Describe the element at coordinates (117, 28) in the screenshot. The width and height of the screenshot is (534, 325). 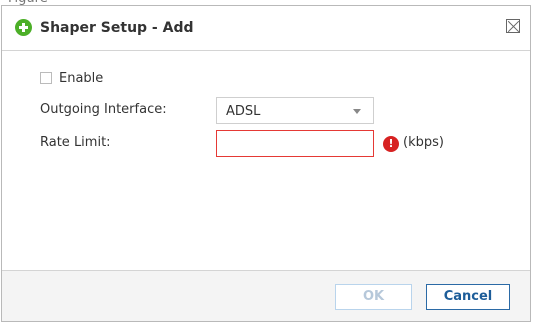
I see `dialog-title: Shaper Setup - Add` at that location.